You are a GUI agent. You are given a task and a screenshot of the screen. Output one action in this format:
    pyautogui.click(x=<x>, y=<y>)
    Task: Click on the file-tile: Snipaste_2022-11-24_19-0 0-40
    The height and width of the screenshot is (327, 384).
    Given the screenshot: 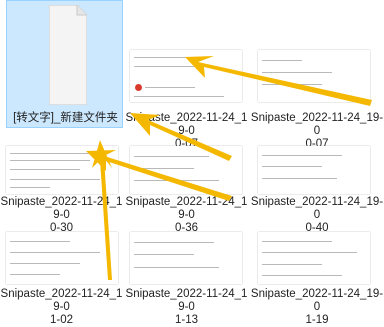 What is the action you would take?
    pyautogui.click(x=317, y=190)
    